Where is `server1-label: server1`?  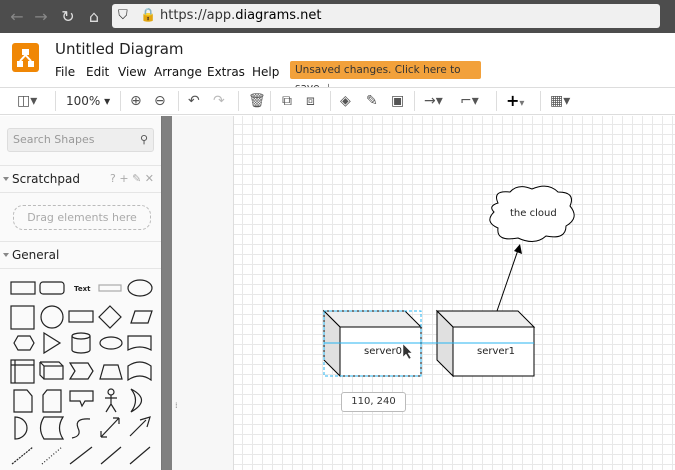
server1-label: server1 is located at coordinates (496, 351).